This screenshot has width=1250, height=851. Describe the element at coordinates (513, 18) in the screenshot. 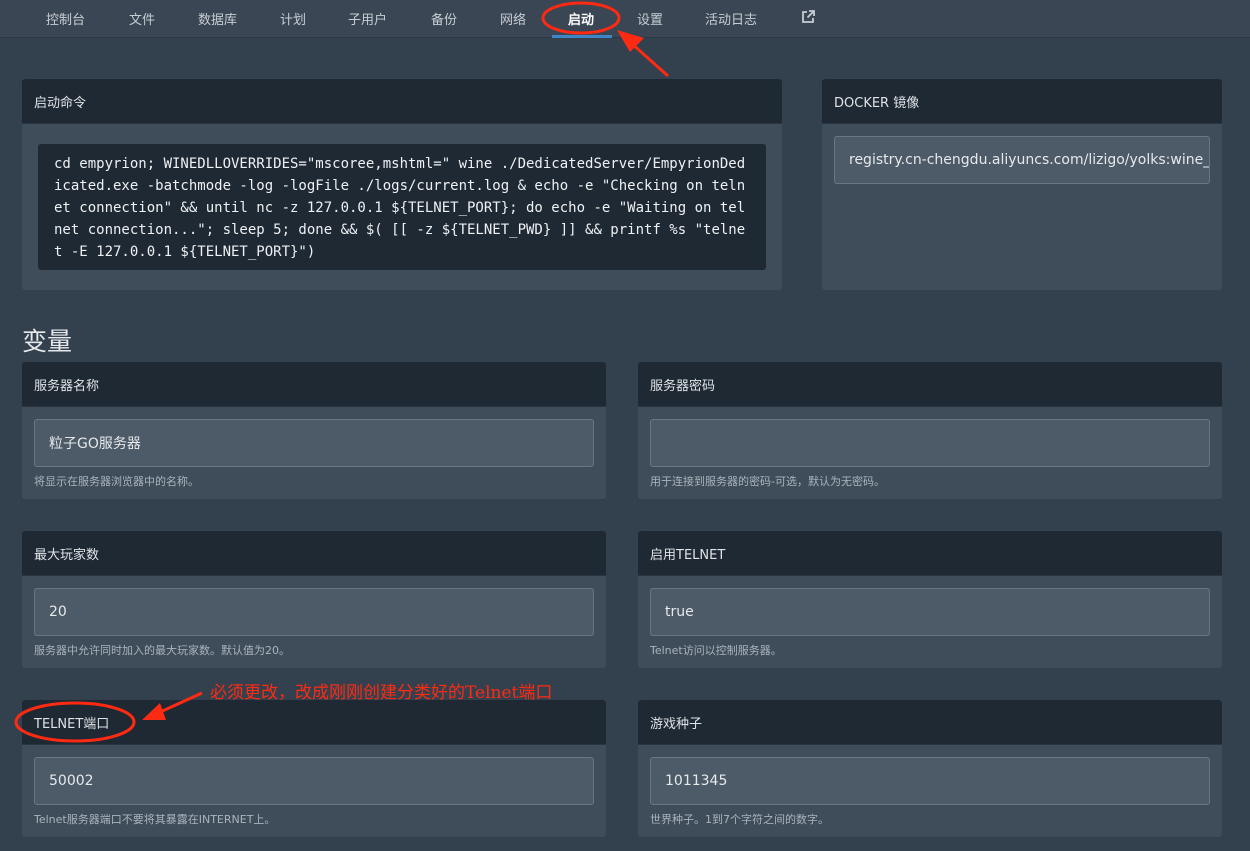

I see `nav-tab-network: 网络` at that location.